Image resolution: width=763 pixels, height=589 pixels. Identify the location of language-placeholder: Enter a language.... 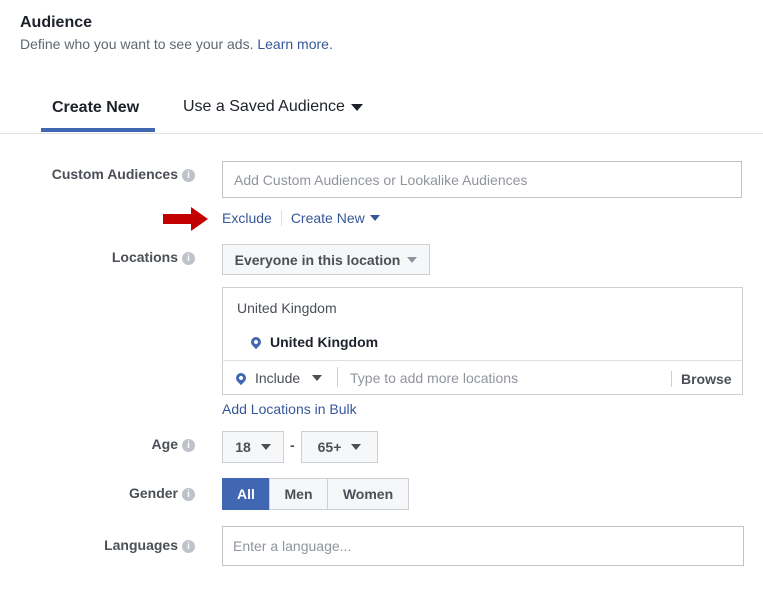
(292, 546).